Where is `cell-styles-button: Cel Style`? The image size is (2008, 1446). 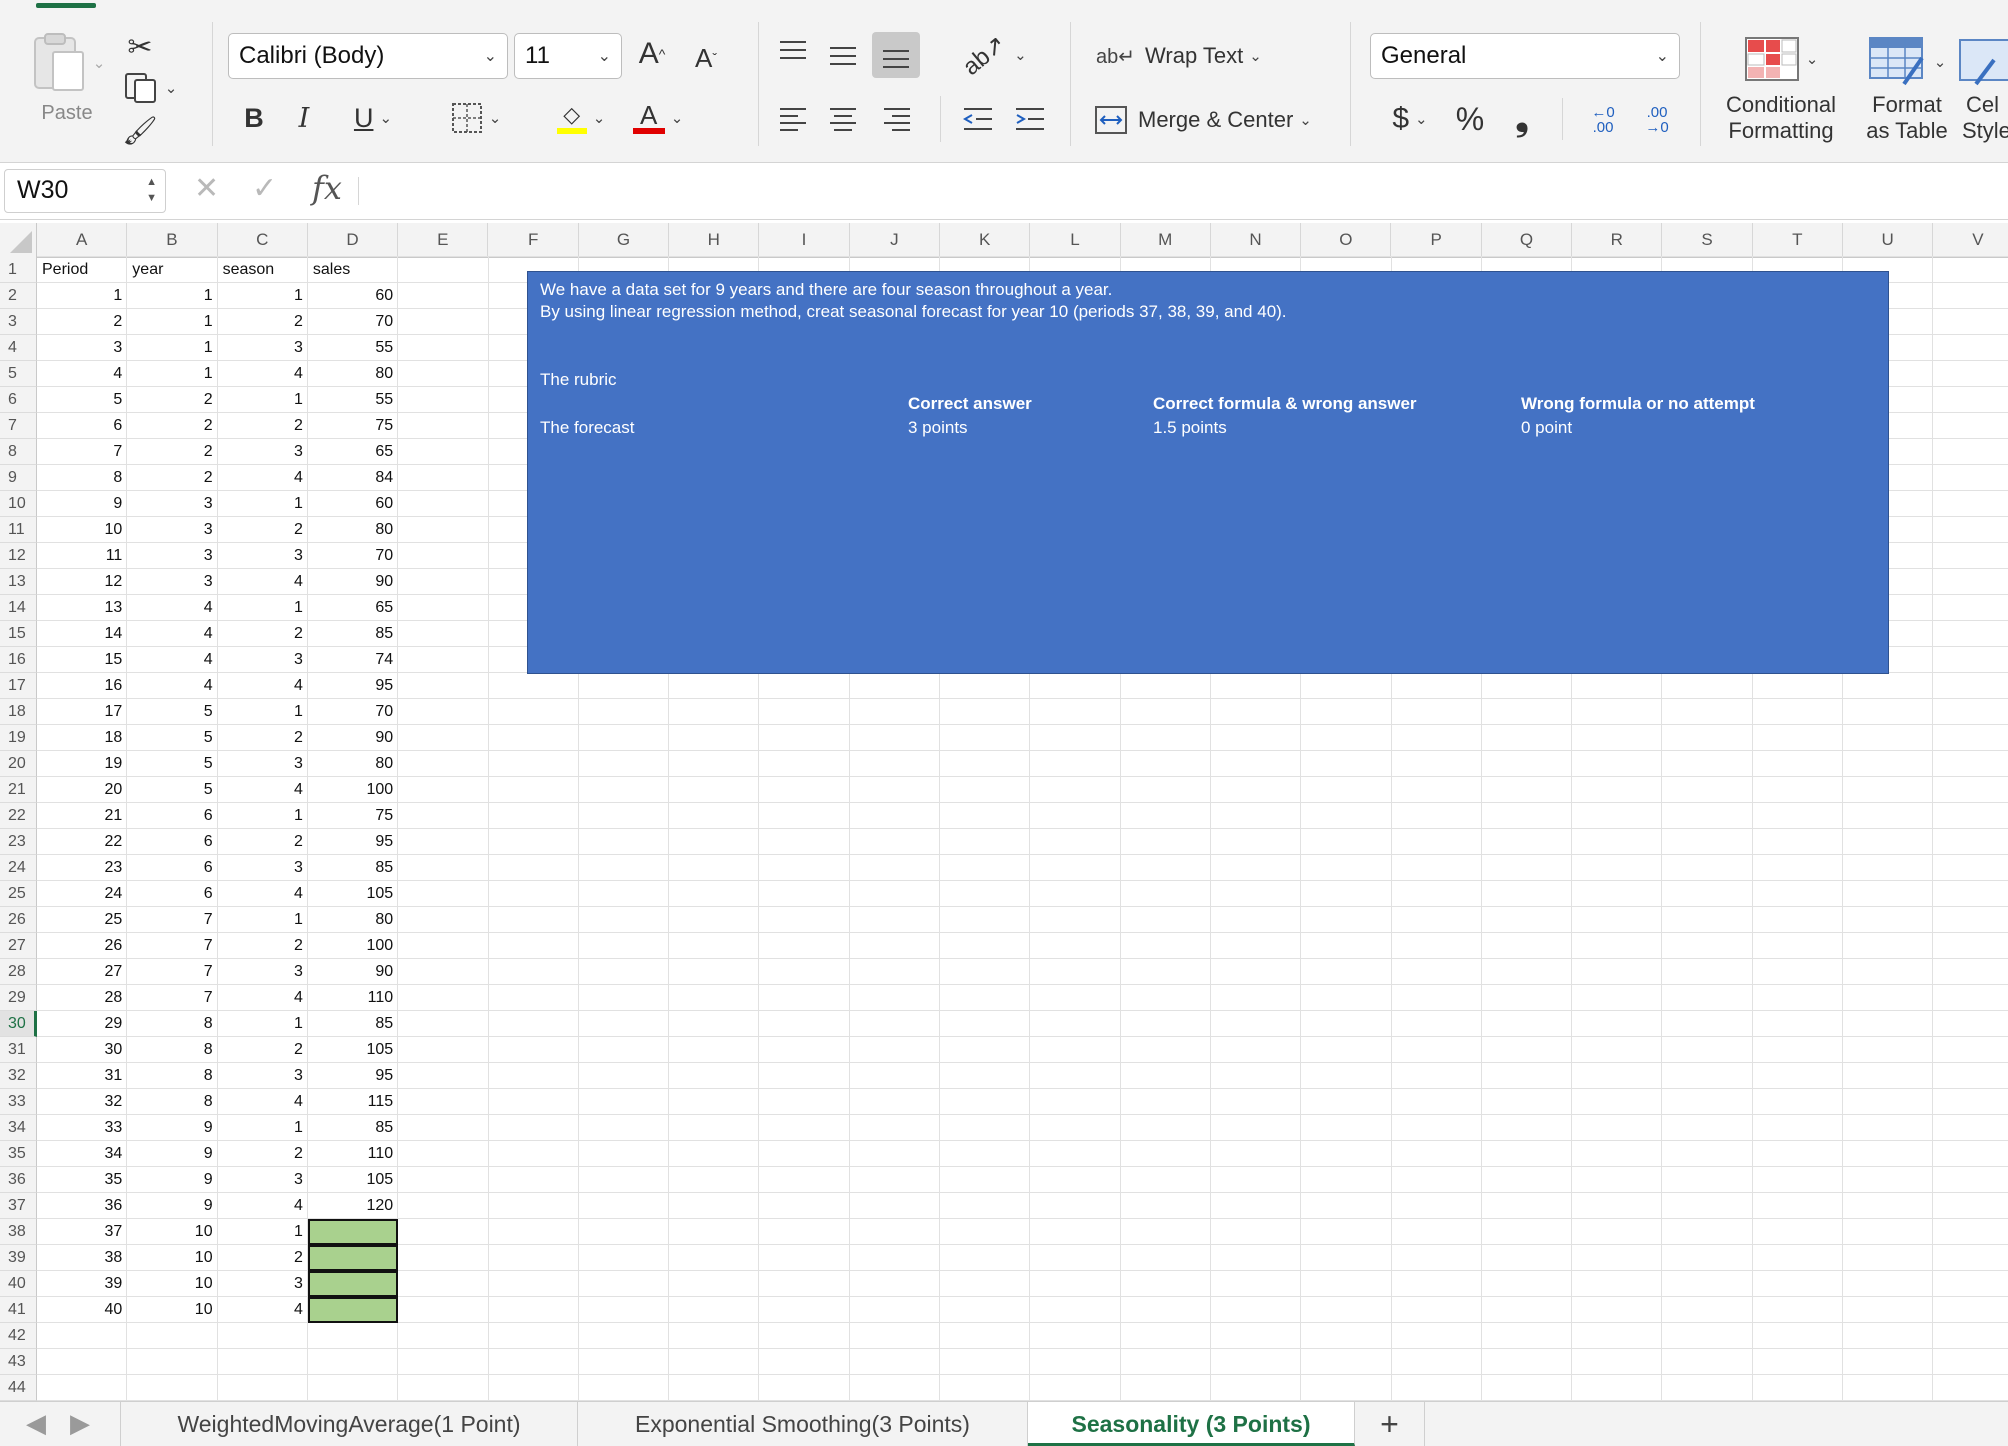 cell-styles-button: Cel Style is located at coordinates (1982, 90).